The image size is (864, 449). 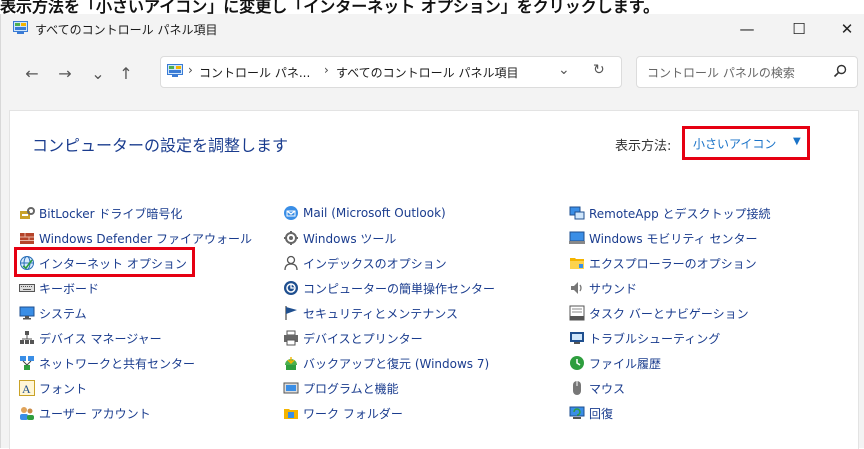 What do you see at coordinates (370, 313) in the screenshot?
I see `item-security-maintenance: セキュリティとメンテナンス` at bounding box center [370, 313].